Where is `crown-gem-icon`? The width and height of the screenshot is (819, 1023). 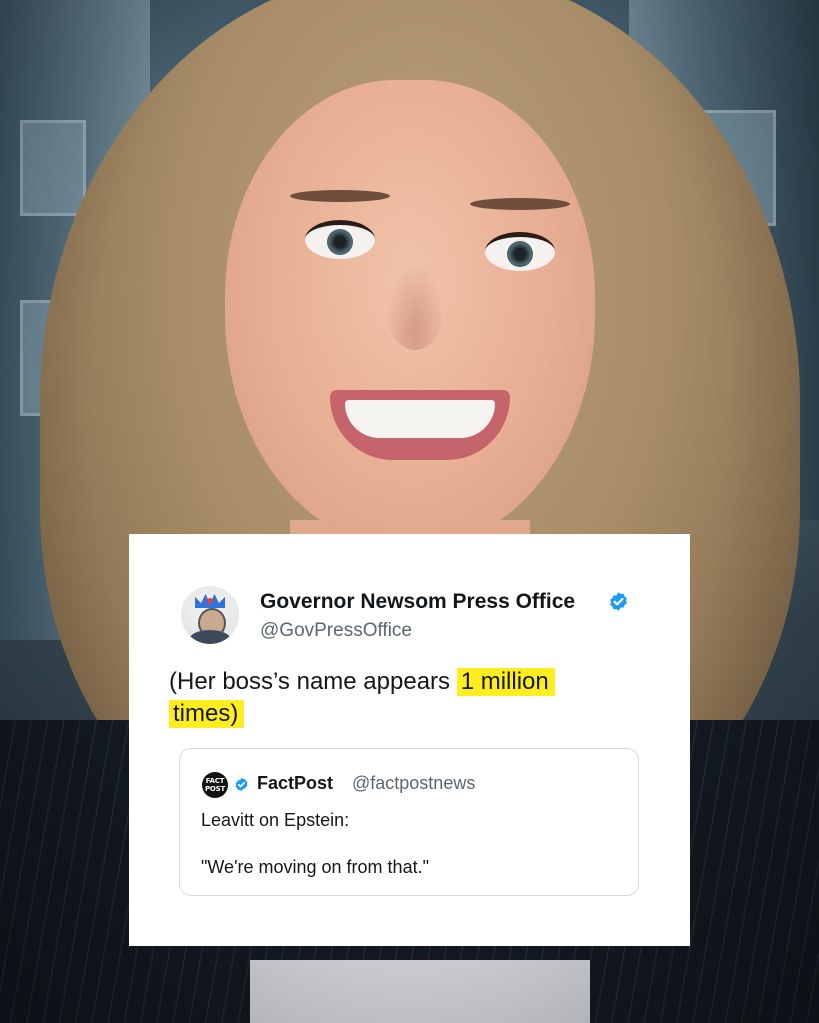 crown-gem-icon is located at coordinates (210, 601).